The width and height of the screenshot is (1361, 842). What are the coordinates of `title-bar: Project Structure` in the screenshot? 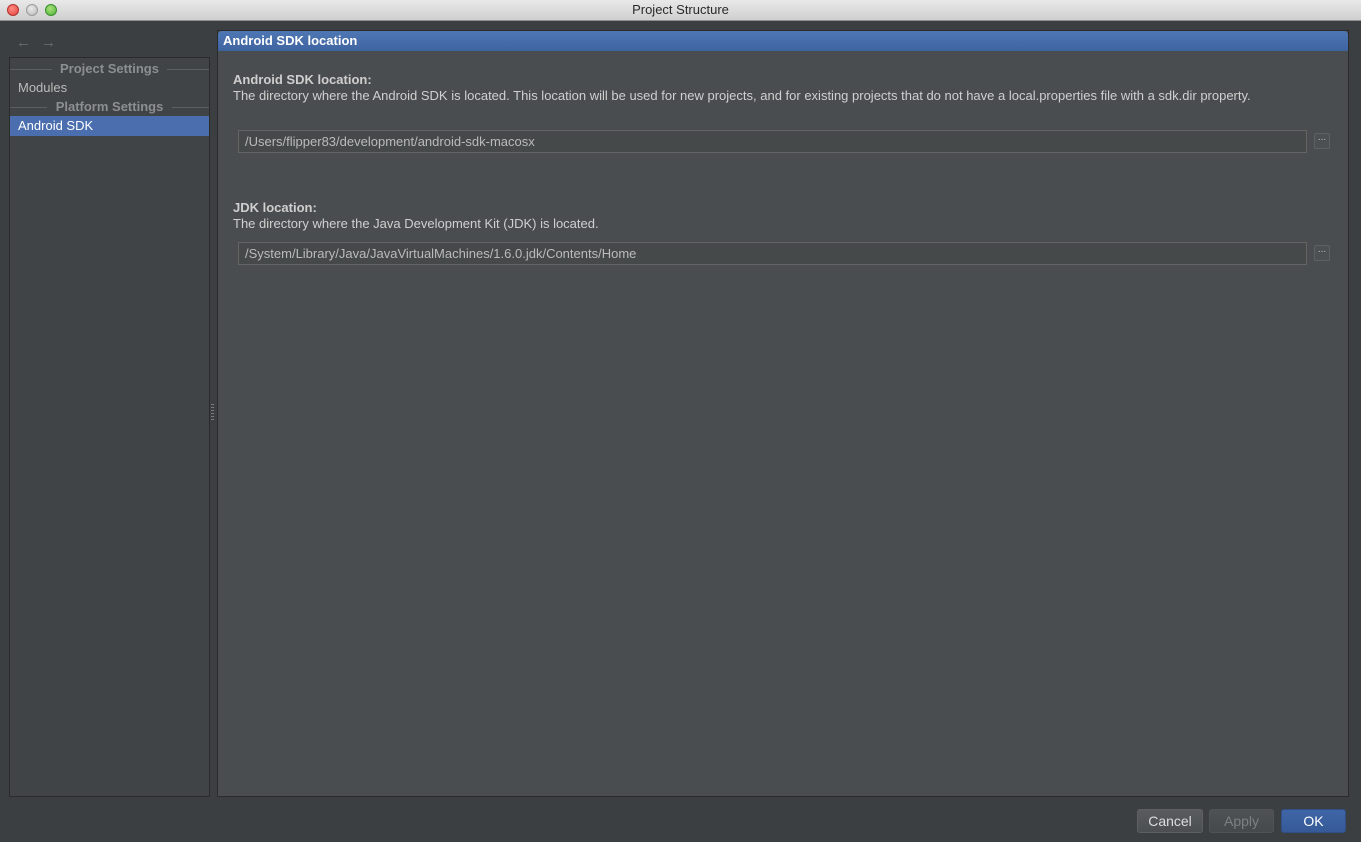 It's located at (680, 10).